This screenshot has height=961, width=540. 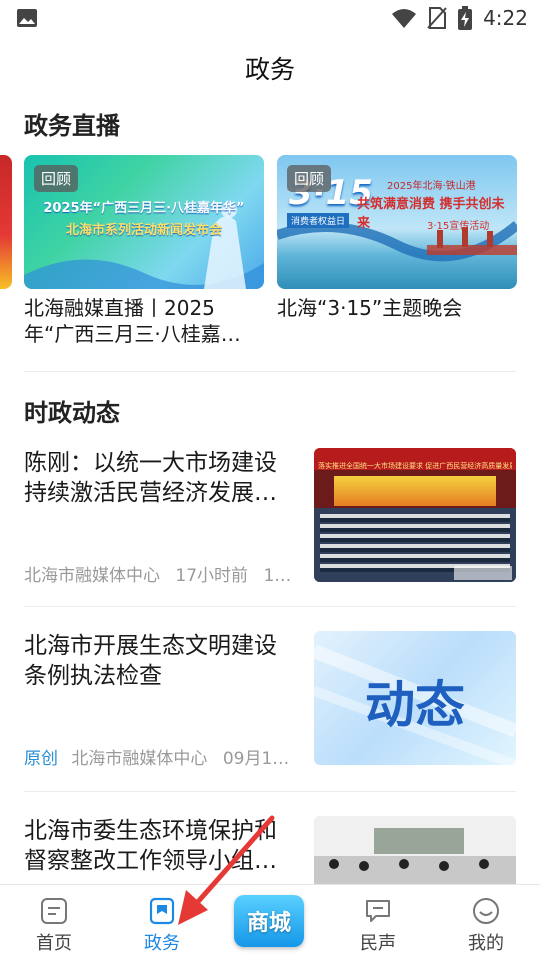 I want to click on news-thumbnail: 落实推进全国统一大市场建设要求 促进广西民营经济高质量发展大会, so click(x=415, y=515).